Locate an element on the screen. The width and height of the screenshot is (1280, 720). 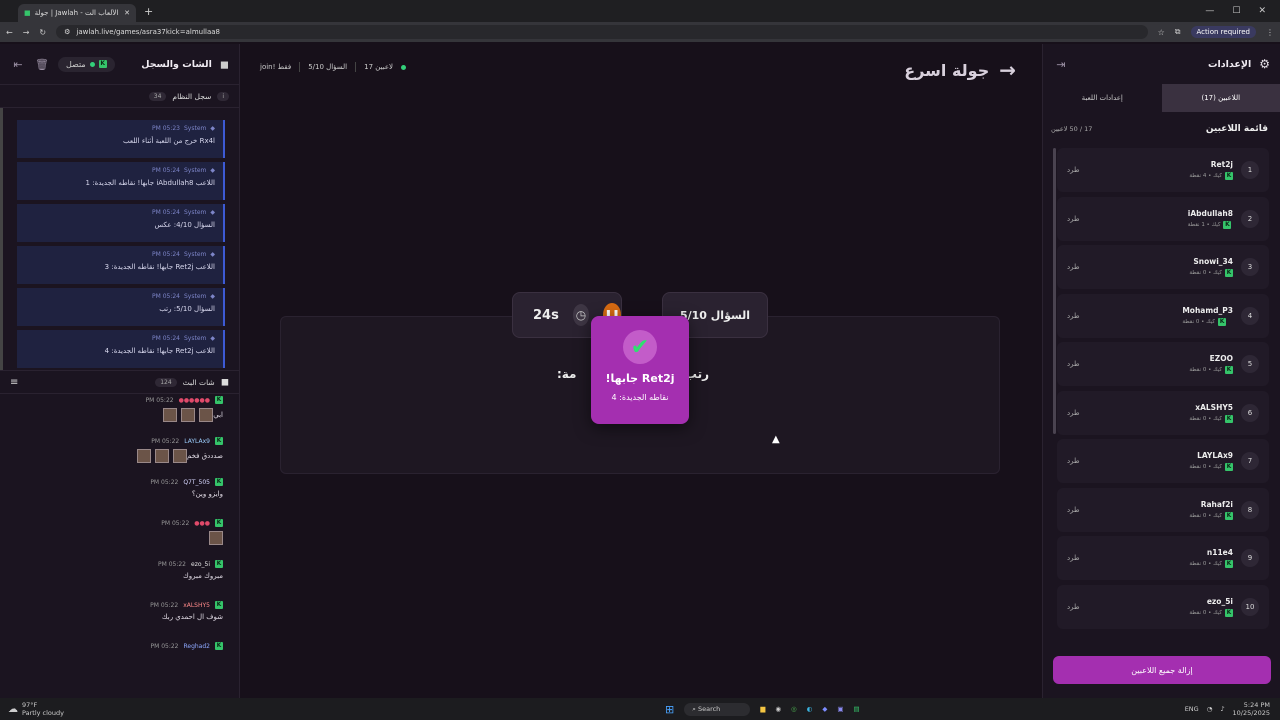
player-row: 7 LAYLAx9 K كيك • 0 نقطة طرد is located at coordinates (1163, 461).